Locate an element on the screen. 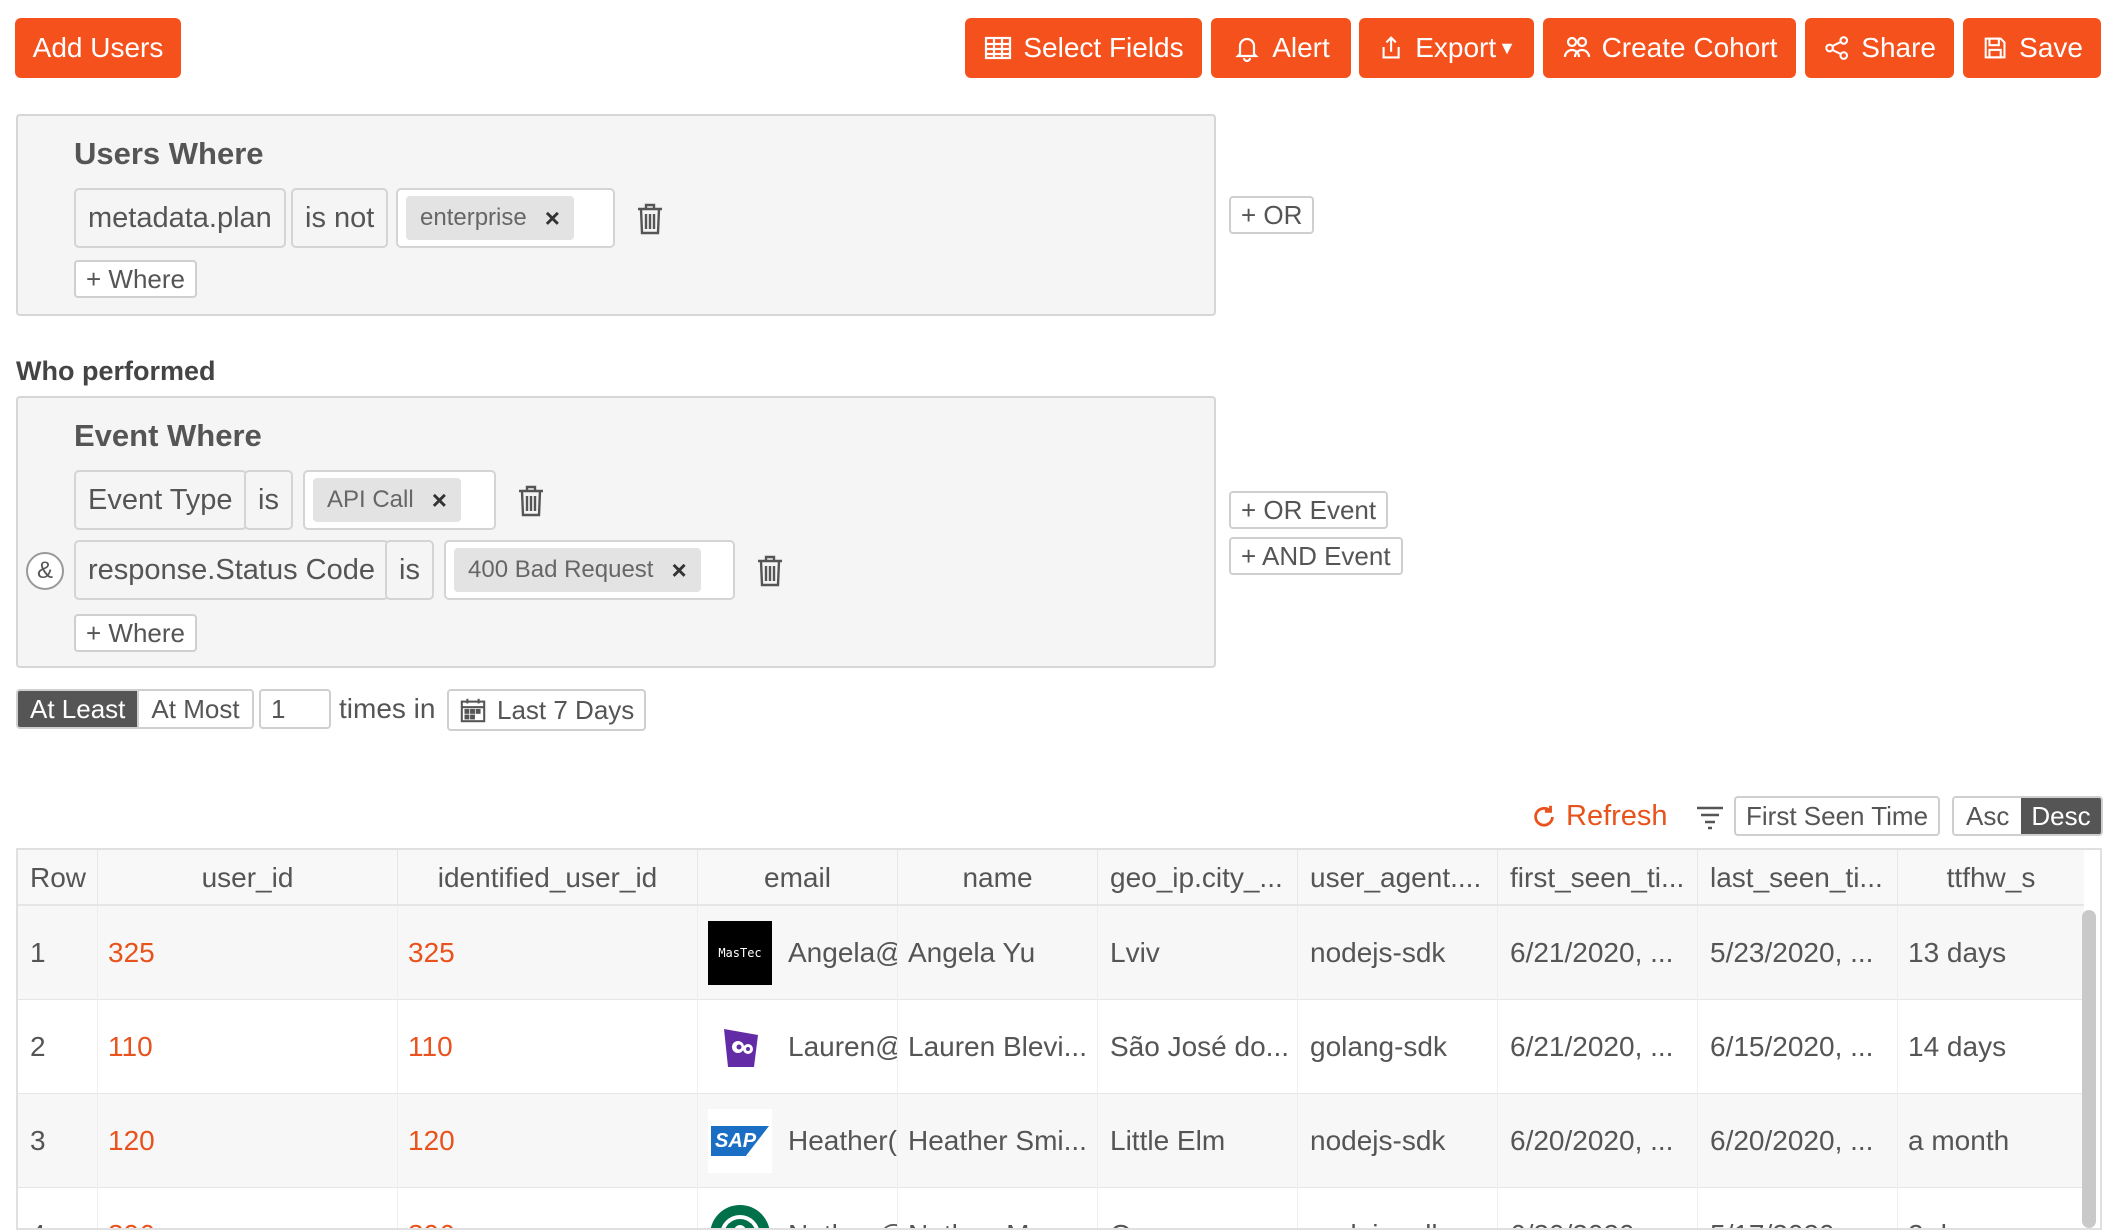 Image resolution: width=2116 pixels, height=1230 pixels. event-add-where-button: + Where is located at coordinates (135, 633).